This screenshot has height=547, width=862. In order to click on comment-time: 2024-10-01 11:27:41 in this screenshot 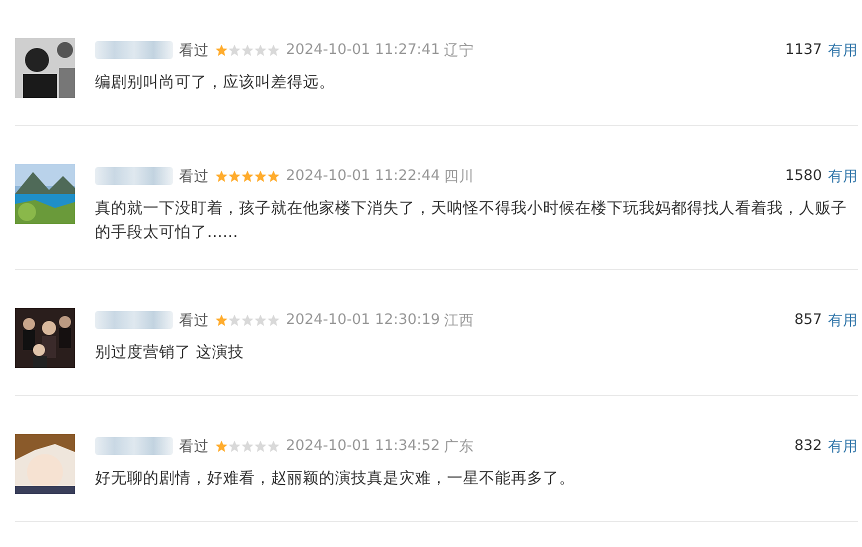, I will do `click(363, 50)`.